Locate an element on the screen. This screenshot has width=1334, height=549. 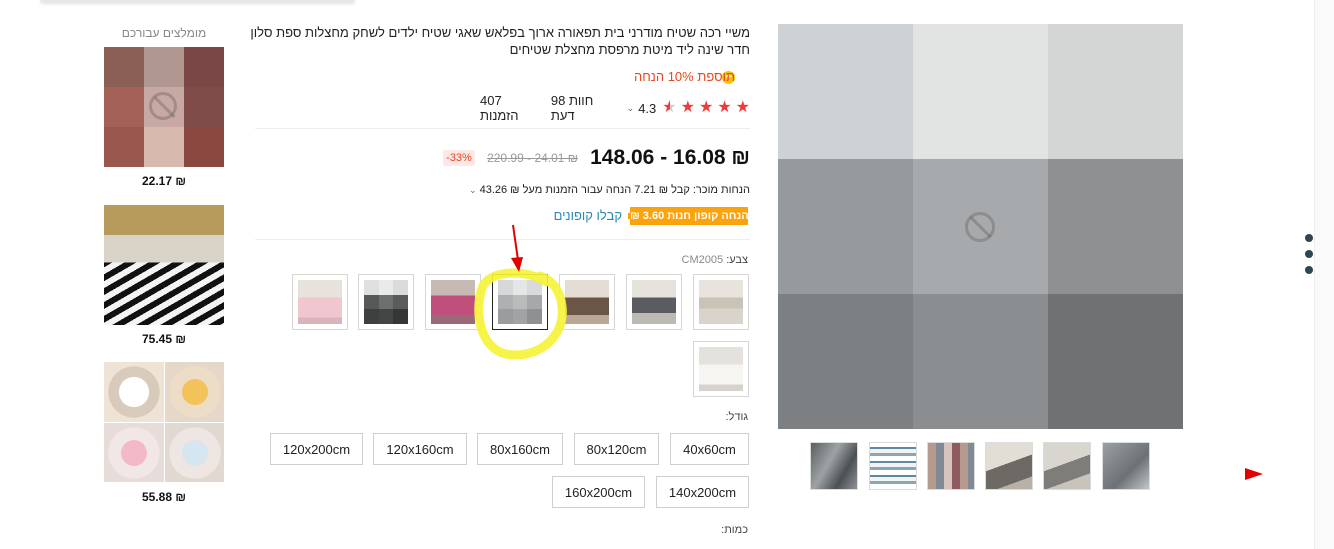
promo-extra-discount: תוספת 10% הנחה is located at coordinates (684, 76).